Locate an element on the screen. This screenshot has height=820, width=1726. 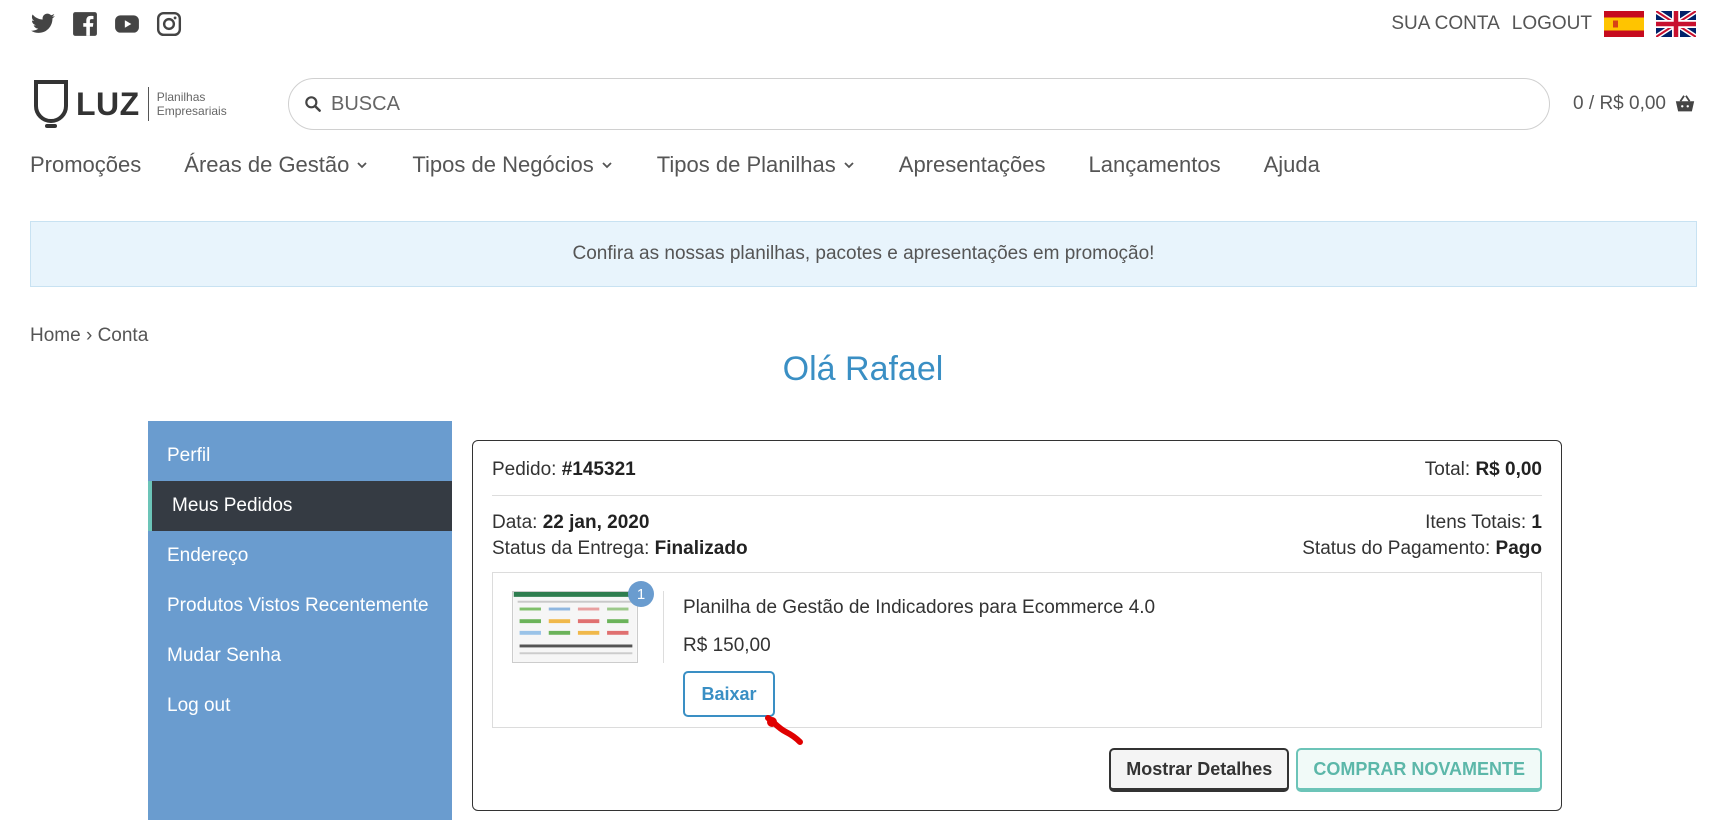
youtube-icon is located at coordinates (127, 24).